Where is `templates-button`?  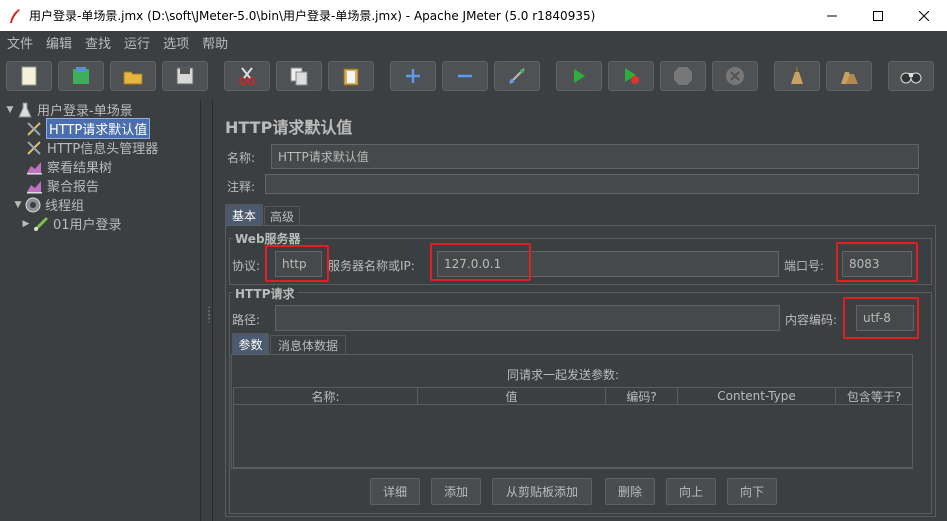
templates-button is located at coordinates (81, 76).